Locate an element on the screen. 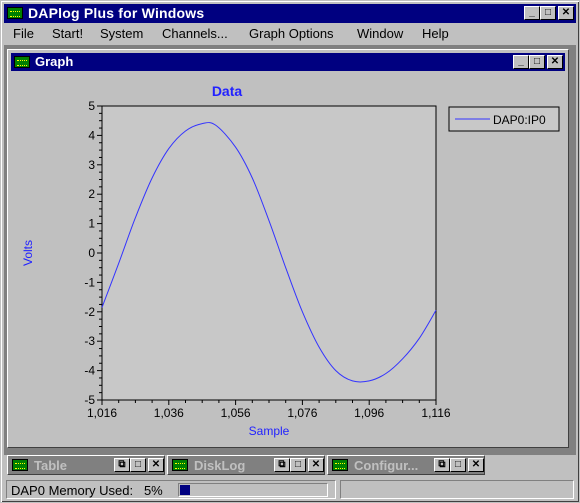 This screenshot has width=580, height=503. menu-system: System is located at coordinates (121, 33).